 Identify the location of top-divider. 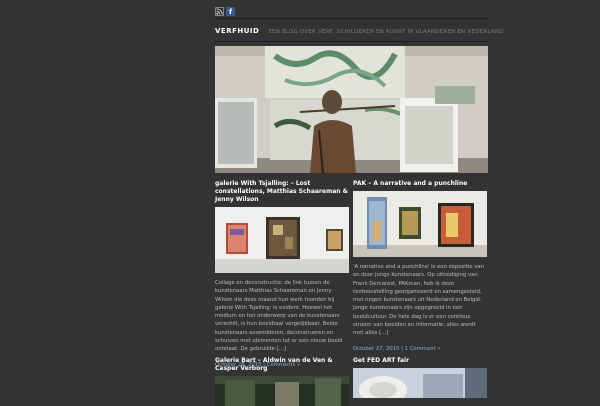
(351, 18).